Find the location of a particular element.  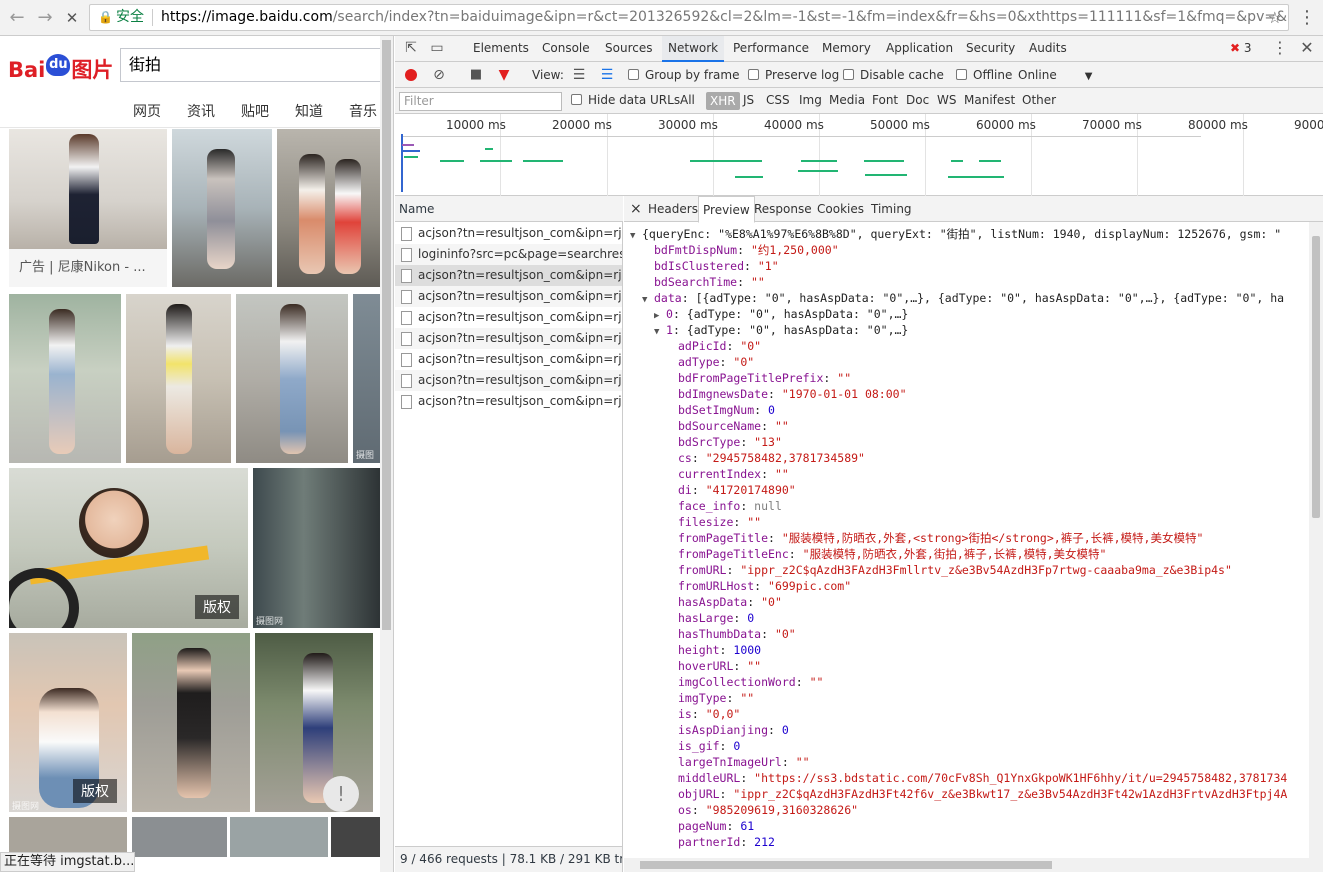

tab-tieba: 贴吧 is located at coordinates (255, 111).